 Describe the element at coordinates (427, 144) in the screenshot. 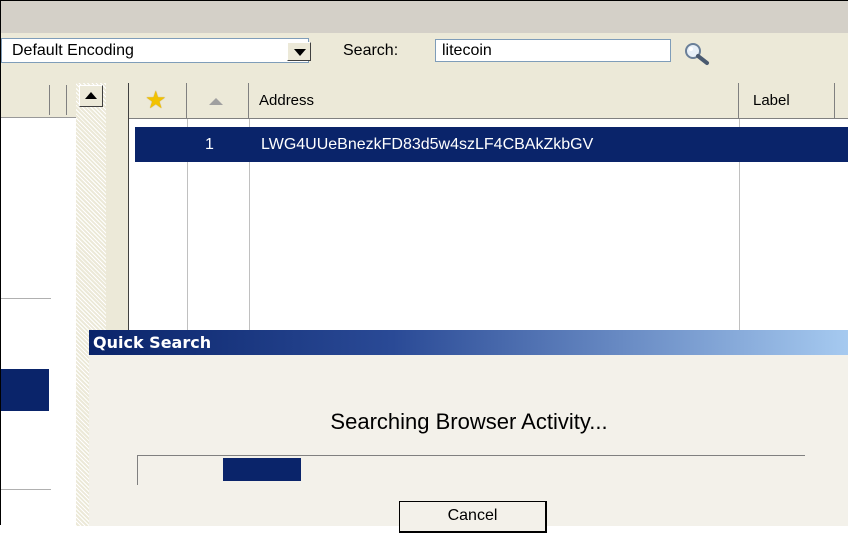

I see `address-cell: LWG4UUeBnezkFD83d5w4szLF4CBAkZkbGV` at that location.